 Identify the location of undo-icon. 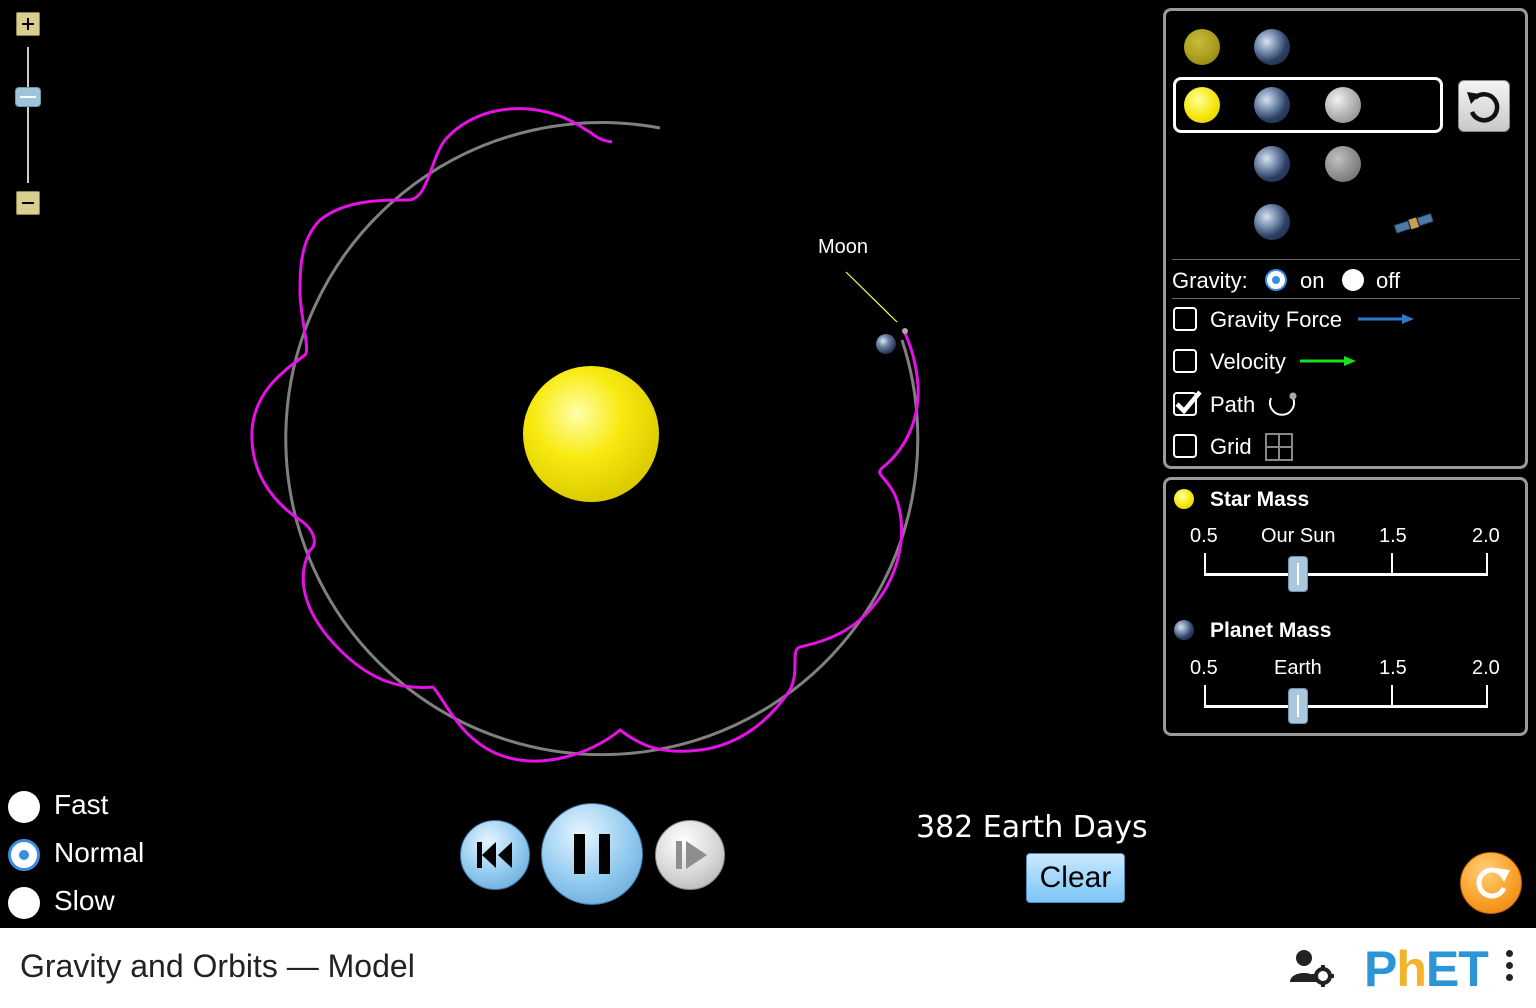
(1483, 107).